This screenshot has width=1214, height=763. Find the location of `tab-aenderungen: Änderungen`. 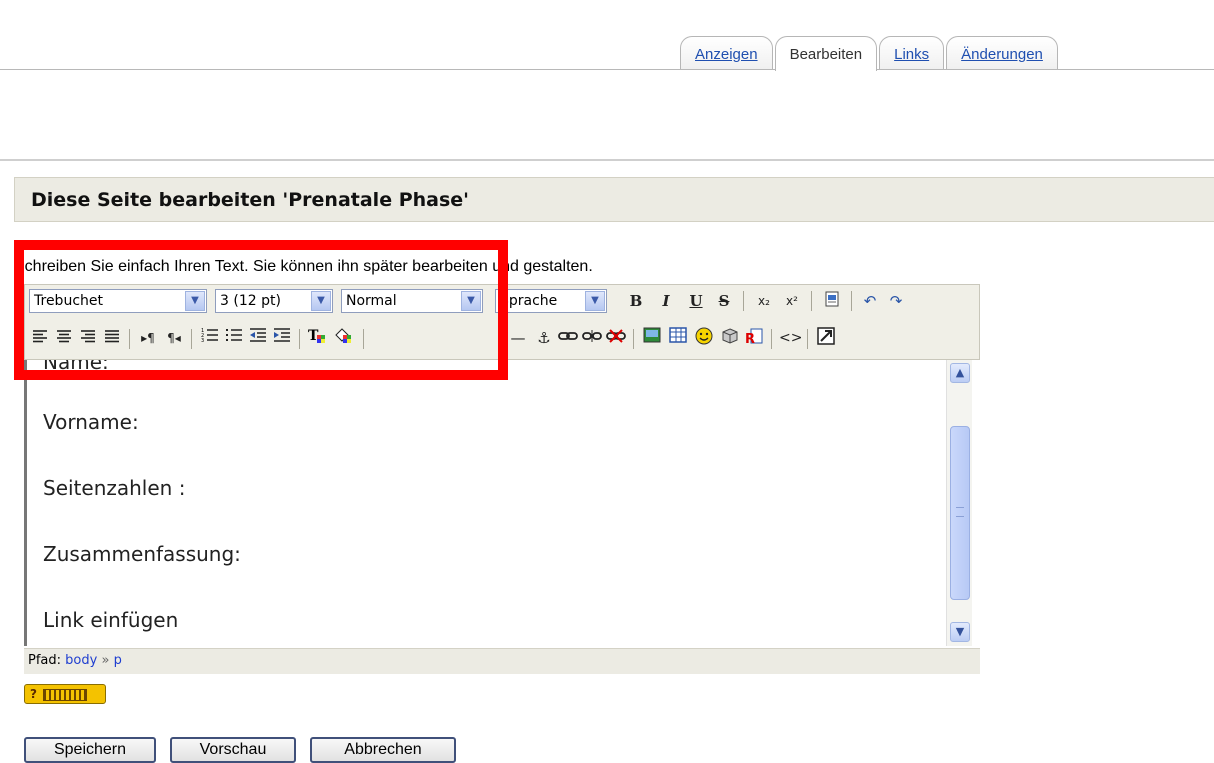

tab-aenderungen: Änderungen is located at coordinates (1002, 52).